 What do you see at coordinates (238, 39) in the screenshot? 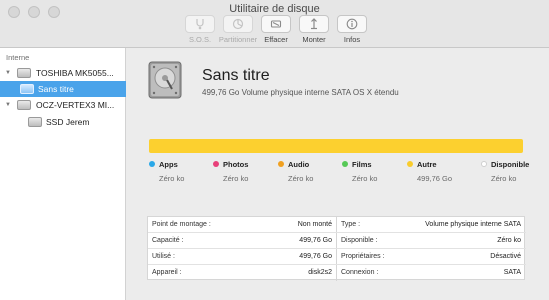
I see `partition-label: Partitionner` at bounding box center [238, 39].